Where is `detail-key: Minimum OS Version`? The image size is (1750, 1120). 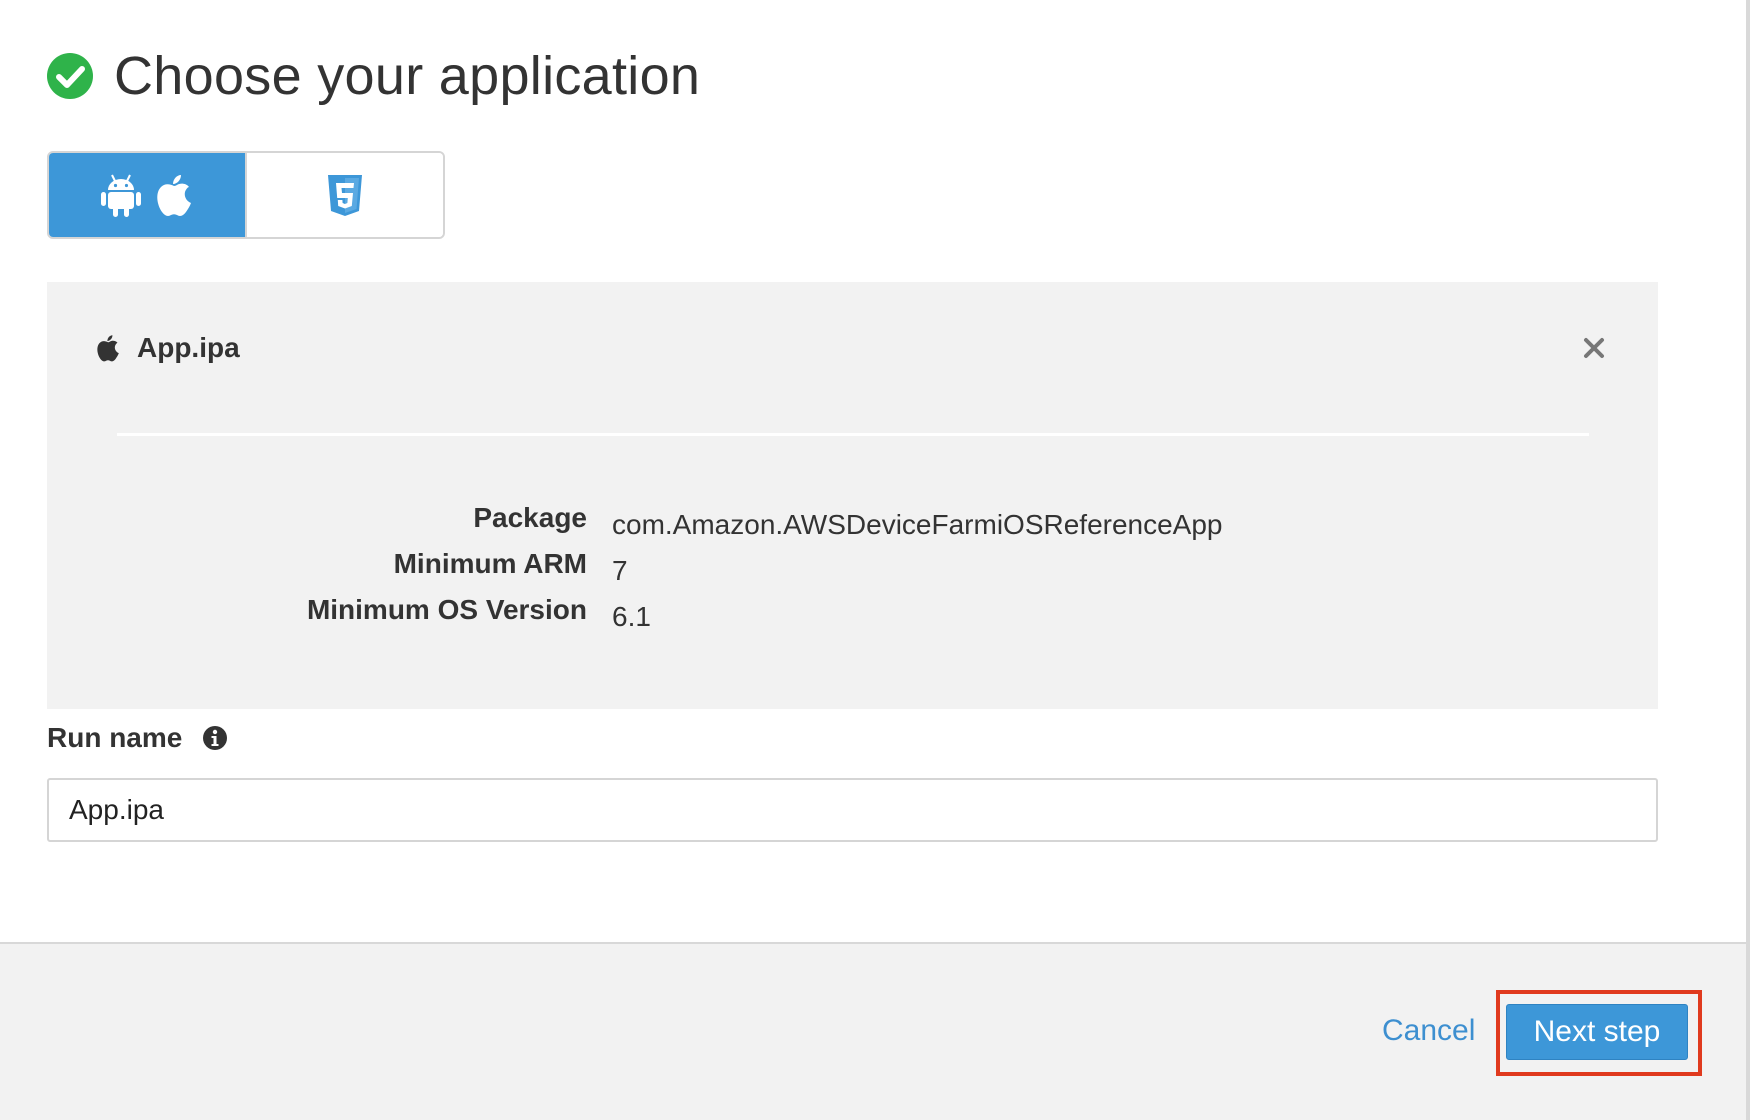 detail-key: Minimum OS Version is located at coordinates (446, 609).